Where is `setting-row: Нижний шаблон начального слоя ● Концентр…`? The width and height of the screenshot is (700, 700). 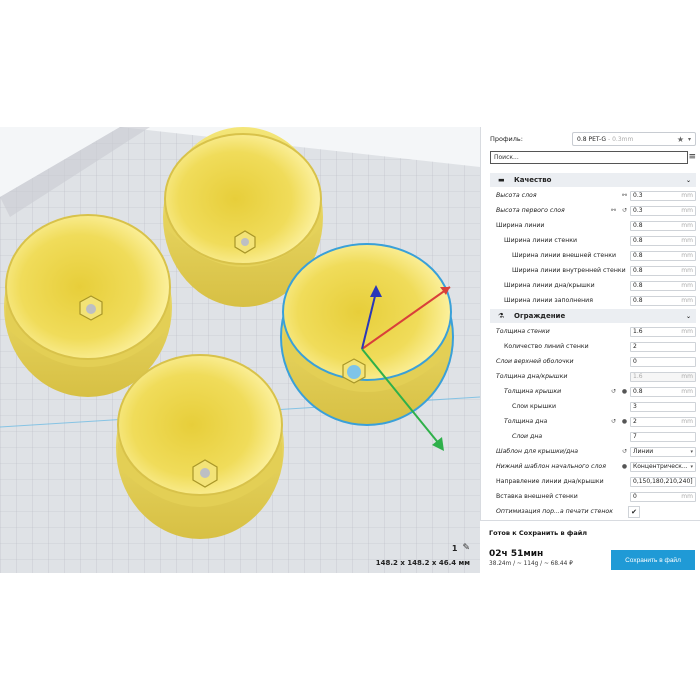
setting-row: Нижний шаблон начального слоя ● Концентр… is located at coordinates (593, 466).